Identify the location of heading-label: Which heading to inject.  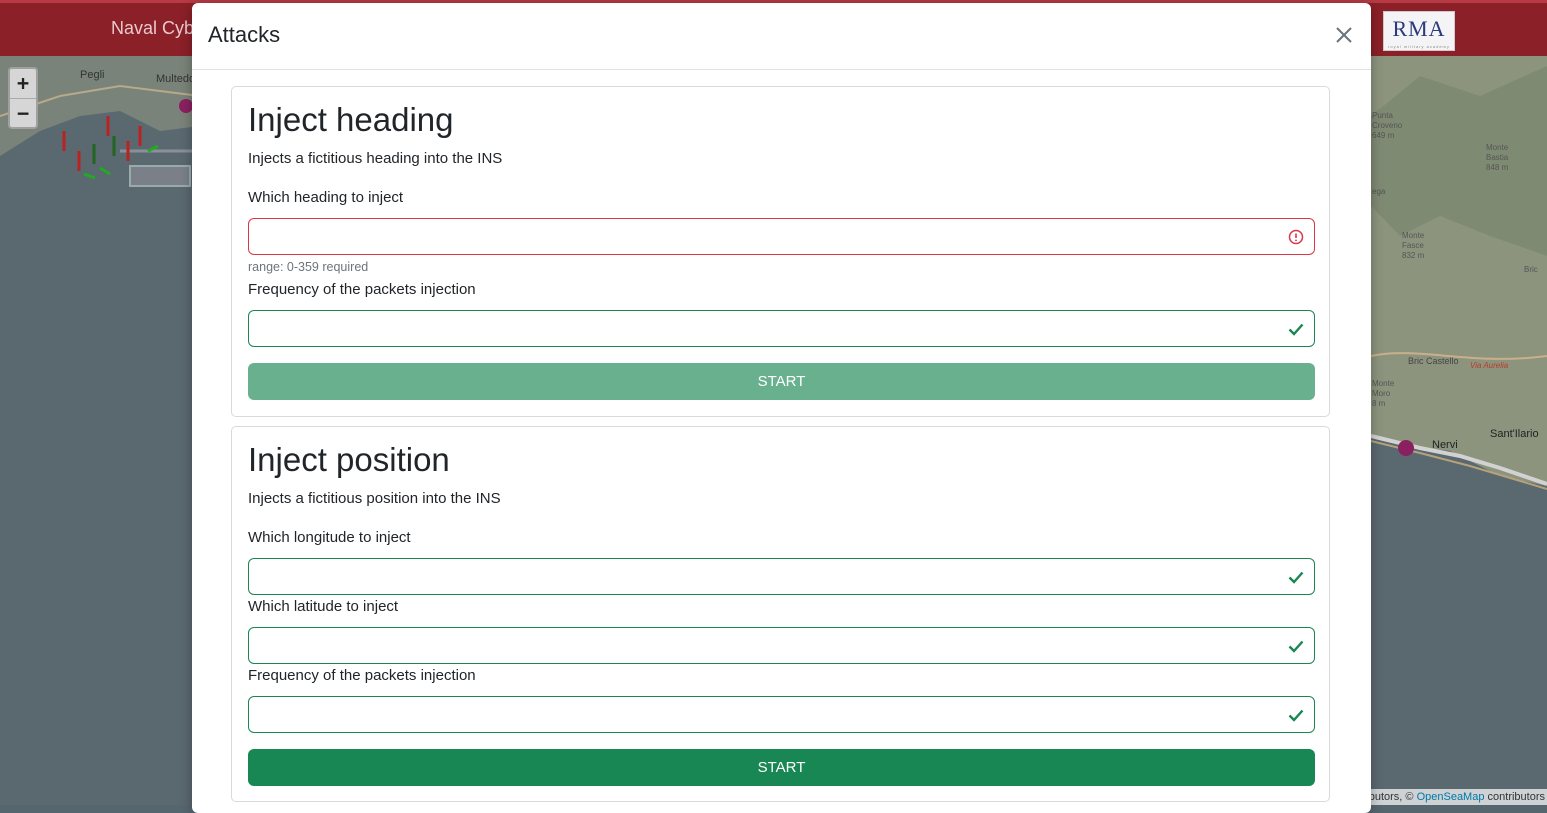
(326, 197).